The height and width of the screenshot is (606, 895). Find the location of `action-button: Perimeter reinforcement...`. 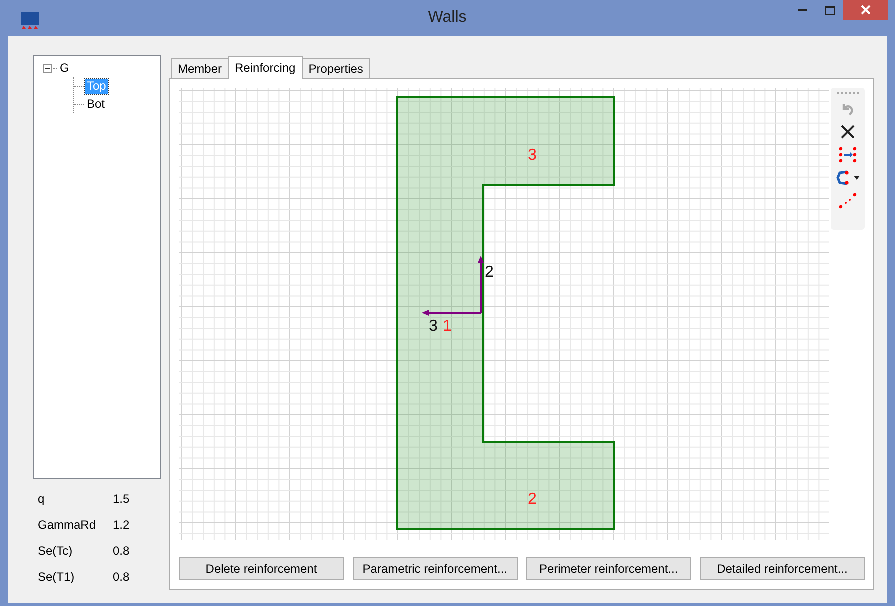

action-button: Perimeter reinforcement... is located at coordinates (609, 568).